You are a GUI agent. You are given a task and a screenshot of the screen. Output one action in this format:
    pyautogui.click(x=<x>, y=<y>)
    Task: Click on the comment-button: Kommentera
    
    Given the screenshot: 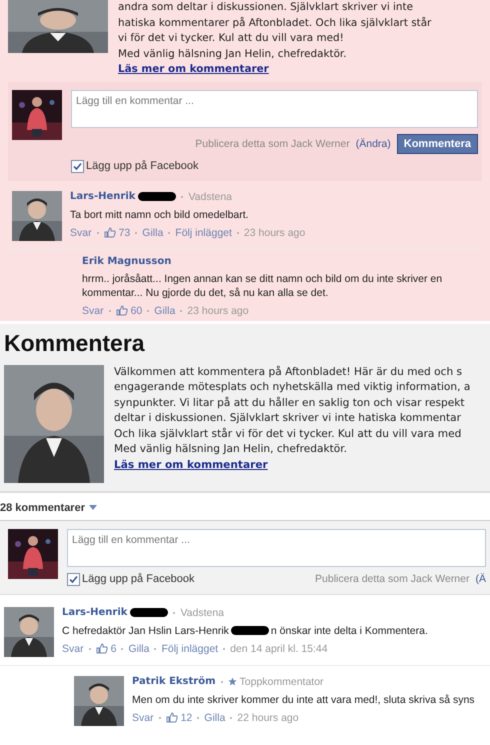 What is the action you would take?
    pyautogui.click(x=437, y=144)
    